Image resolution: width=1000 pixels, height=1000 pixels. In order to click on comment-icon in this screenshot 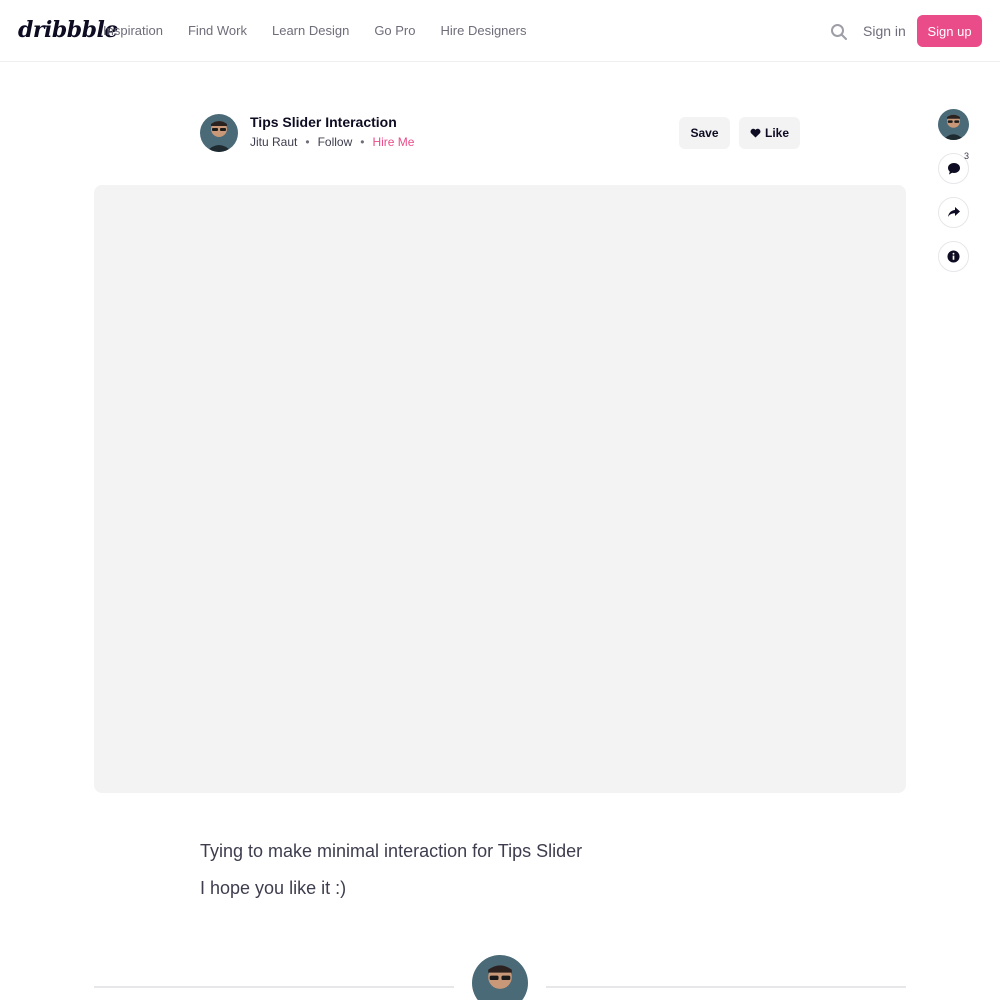, I will do `click(953, 168)`.